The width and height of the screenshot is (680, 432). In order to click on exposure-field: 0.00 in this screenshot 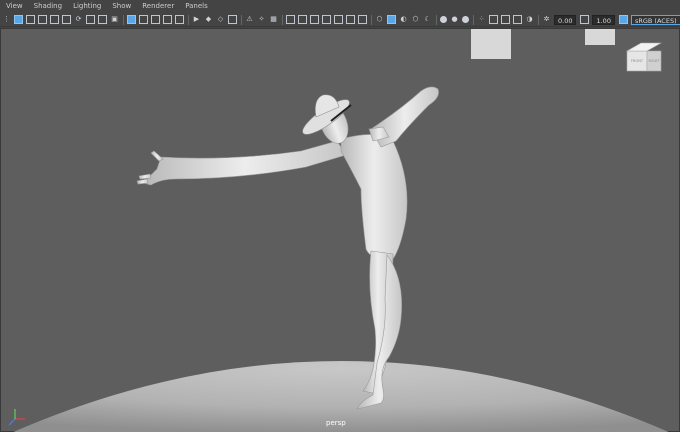, I will do `click(565, 19)`.